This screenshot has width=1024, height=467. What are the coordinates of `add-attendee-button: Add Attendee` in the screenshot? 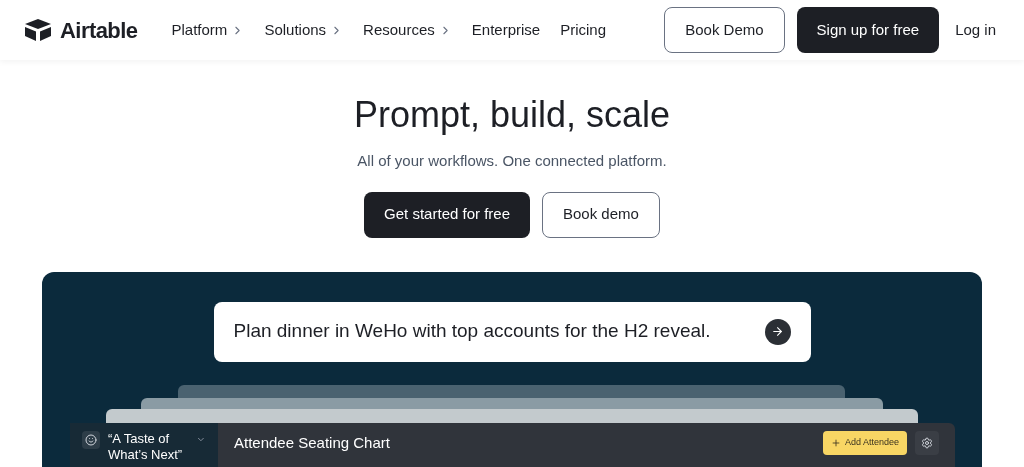 It's located at (864, 442).